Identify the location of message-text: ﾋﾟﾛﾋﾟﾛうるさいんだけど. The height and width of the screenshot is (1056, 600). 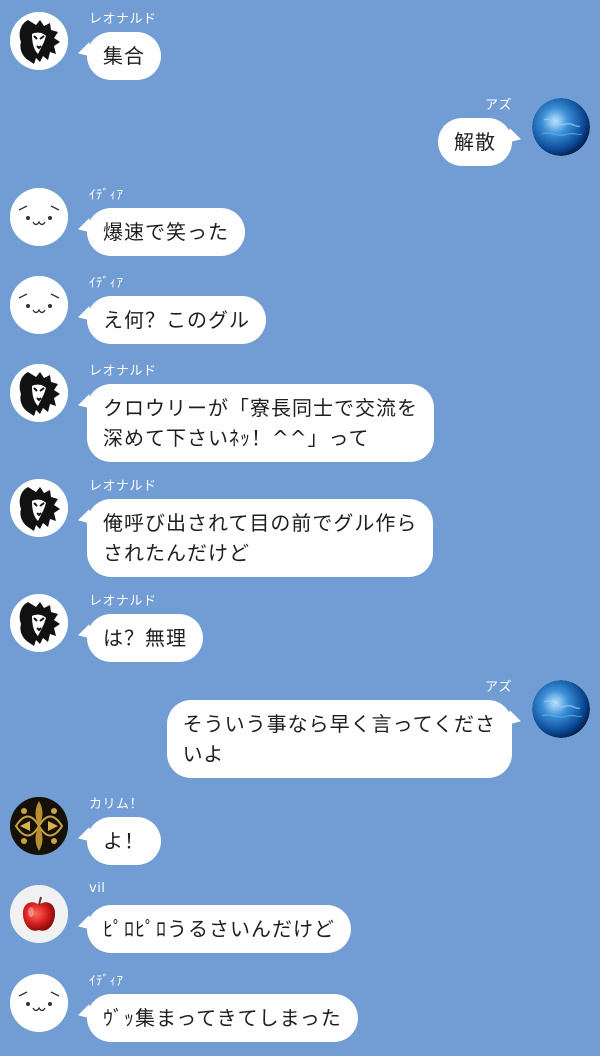
(219, 929).